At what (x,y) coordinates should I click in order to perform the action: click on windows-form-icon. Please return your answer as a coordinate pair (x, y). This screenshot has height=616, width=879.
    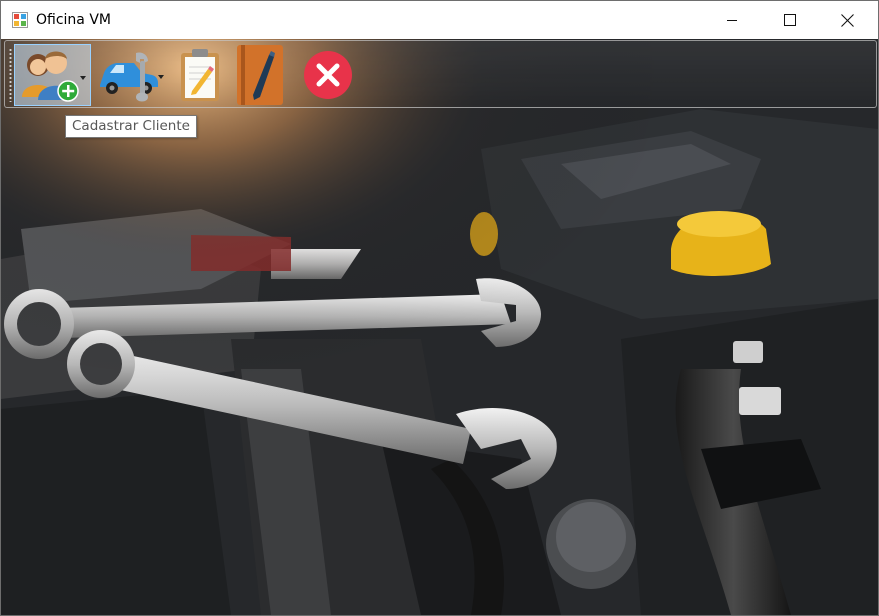
    Looking at the image, I should click on (20, 20).